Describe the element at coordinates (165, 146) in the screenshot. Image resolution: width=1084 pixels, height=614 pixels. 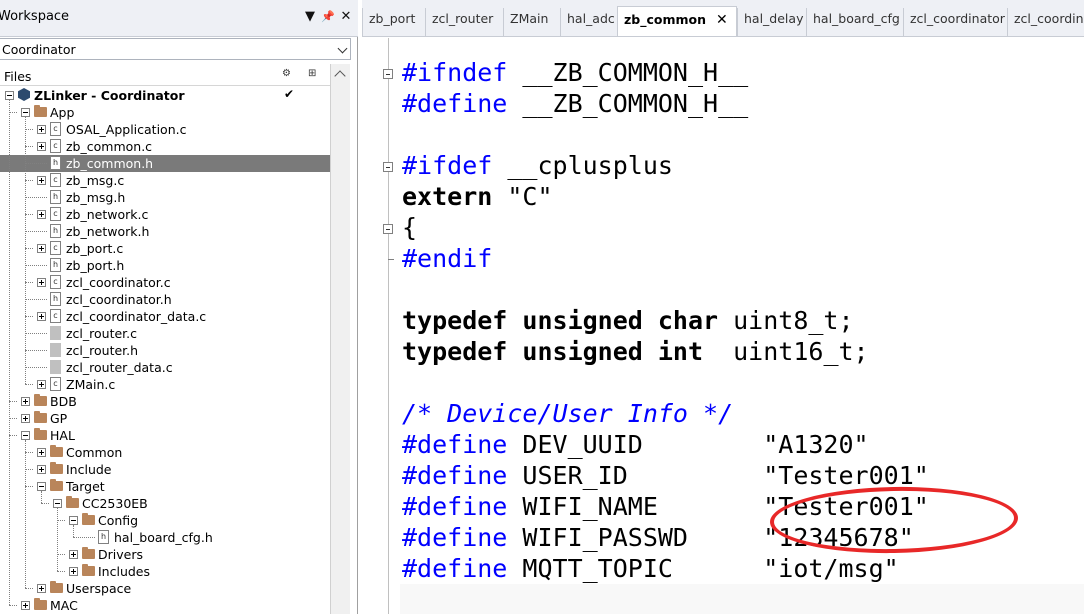
I see `tree-row: c zb_common.c` at that location.